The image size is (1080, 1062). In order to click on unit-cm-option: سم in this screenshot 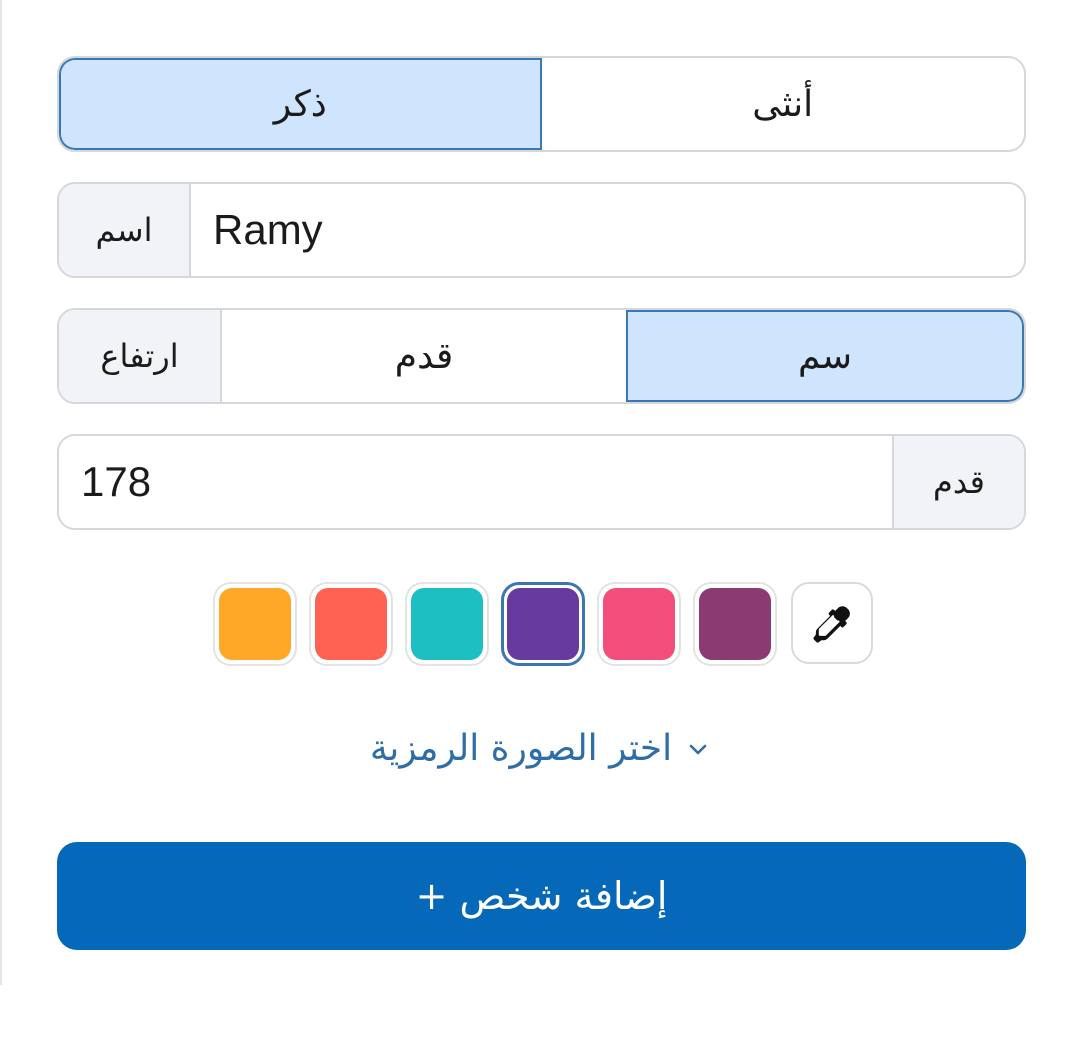, I will do `click(825, 356)`.